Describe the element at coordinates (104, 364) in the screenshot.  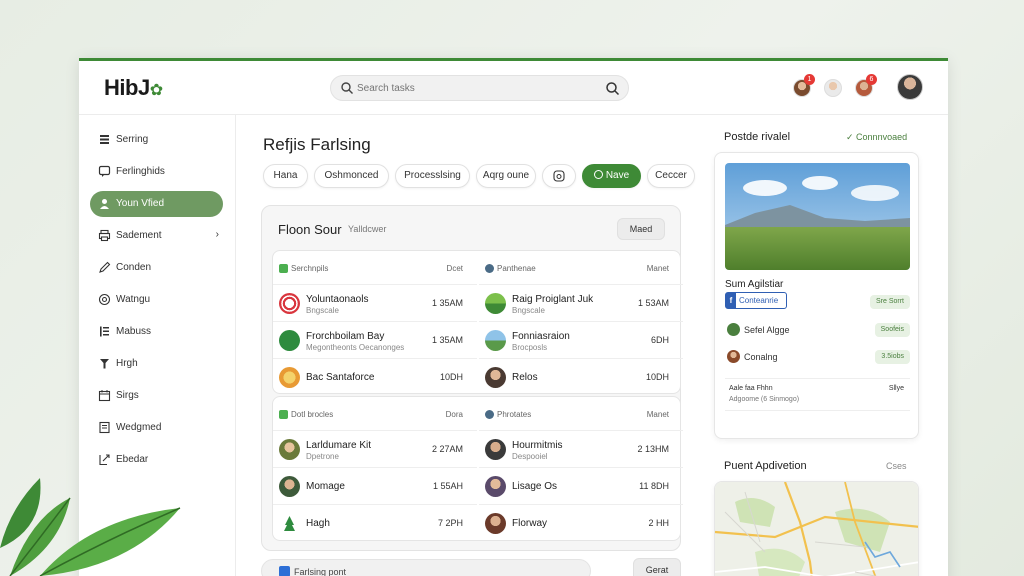
I see `pin-icon` at that location.